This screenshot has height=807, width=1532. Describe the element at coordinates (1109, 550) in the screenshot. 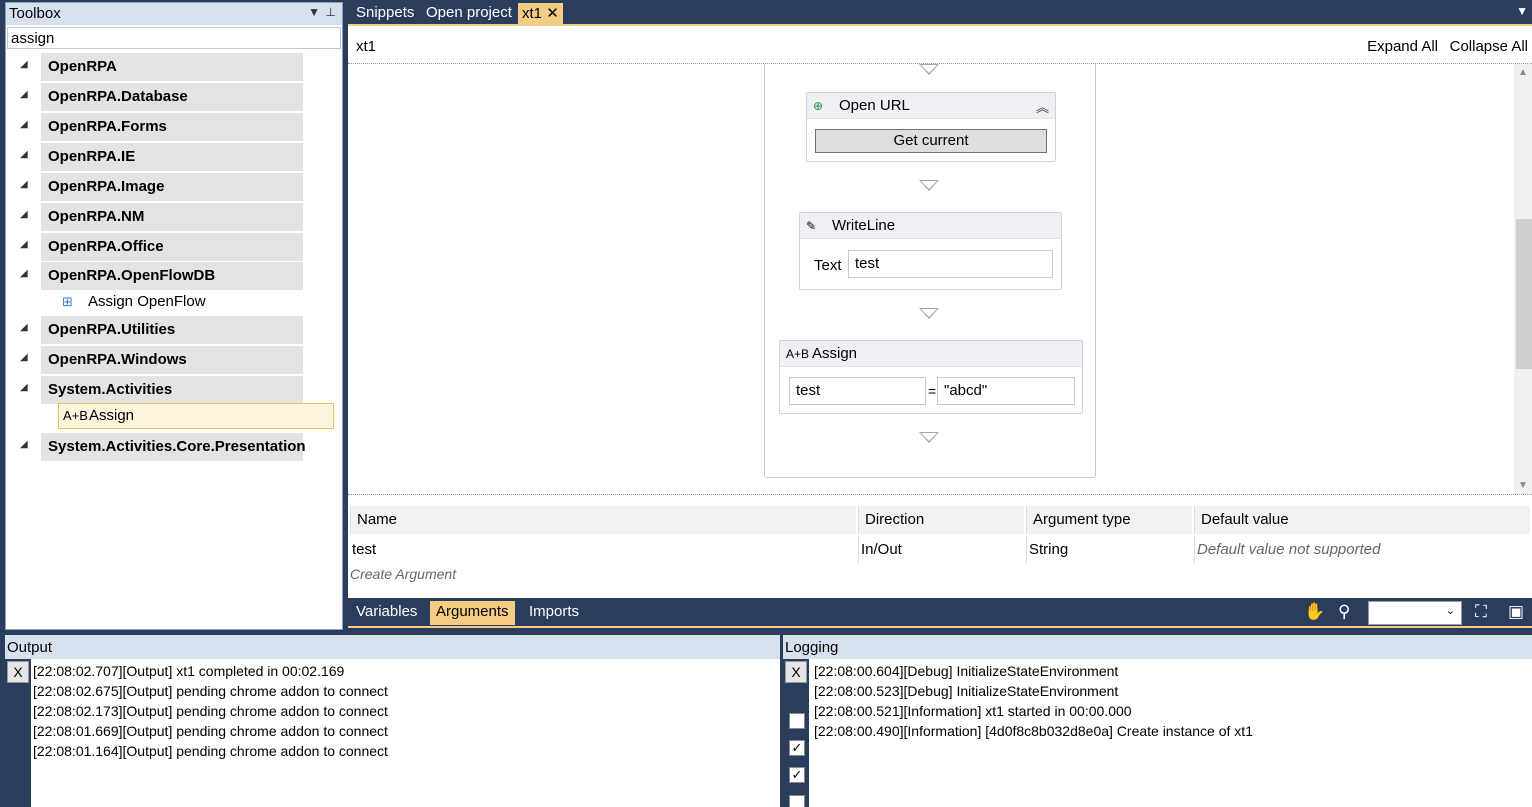

I see `cell-argument-type: String` at that location.